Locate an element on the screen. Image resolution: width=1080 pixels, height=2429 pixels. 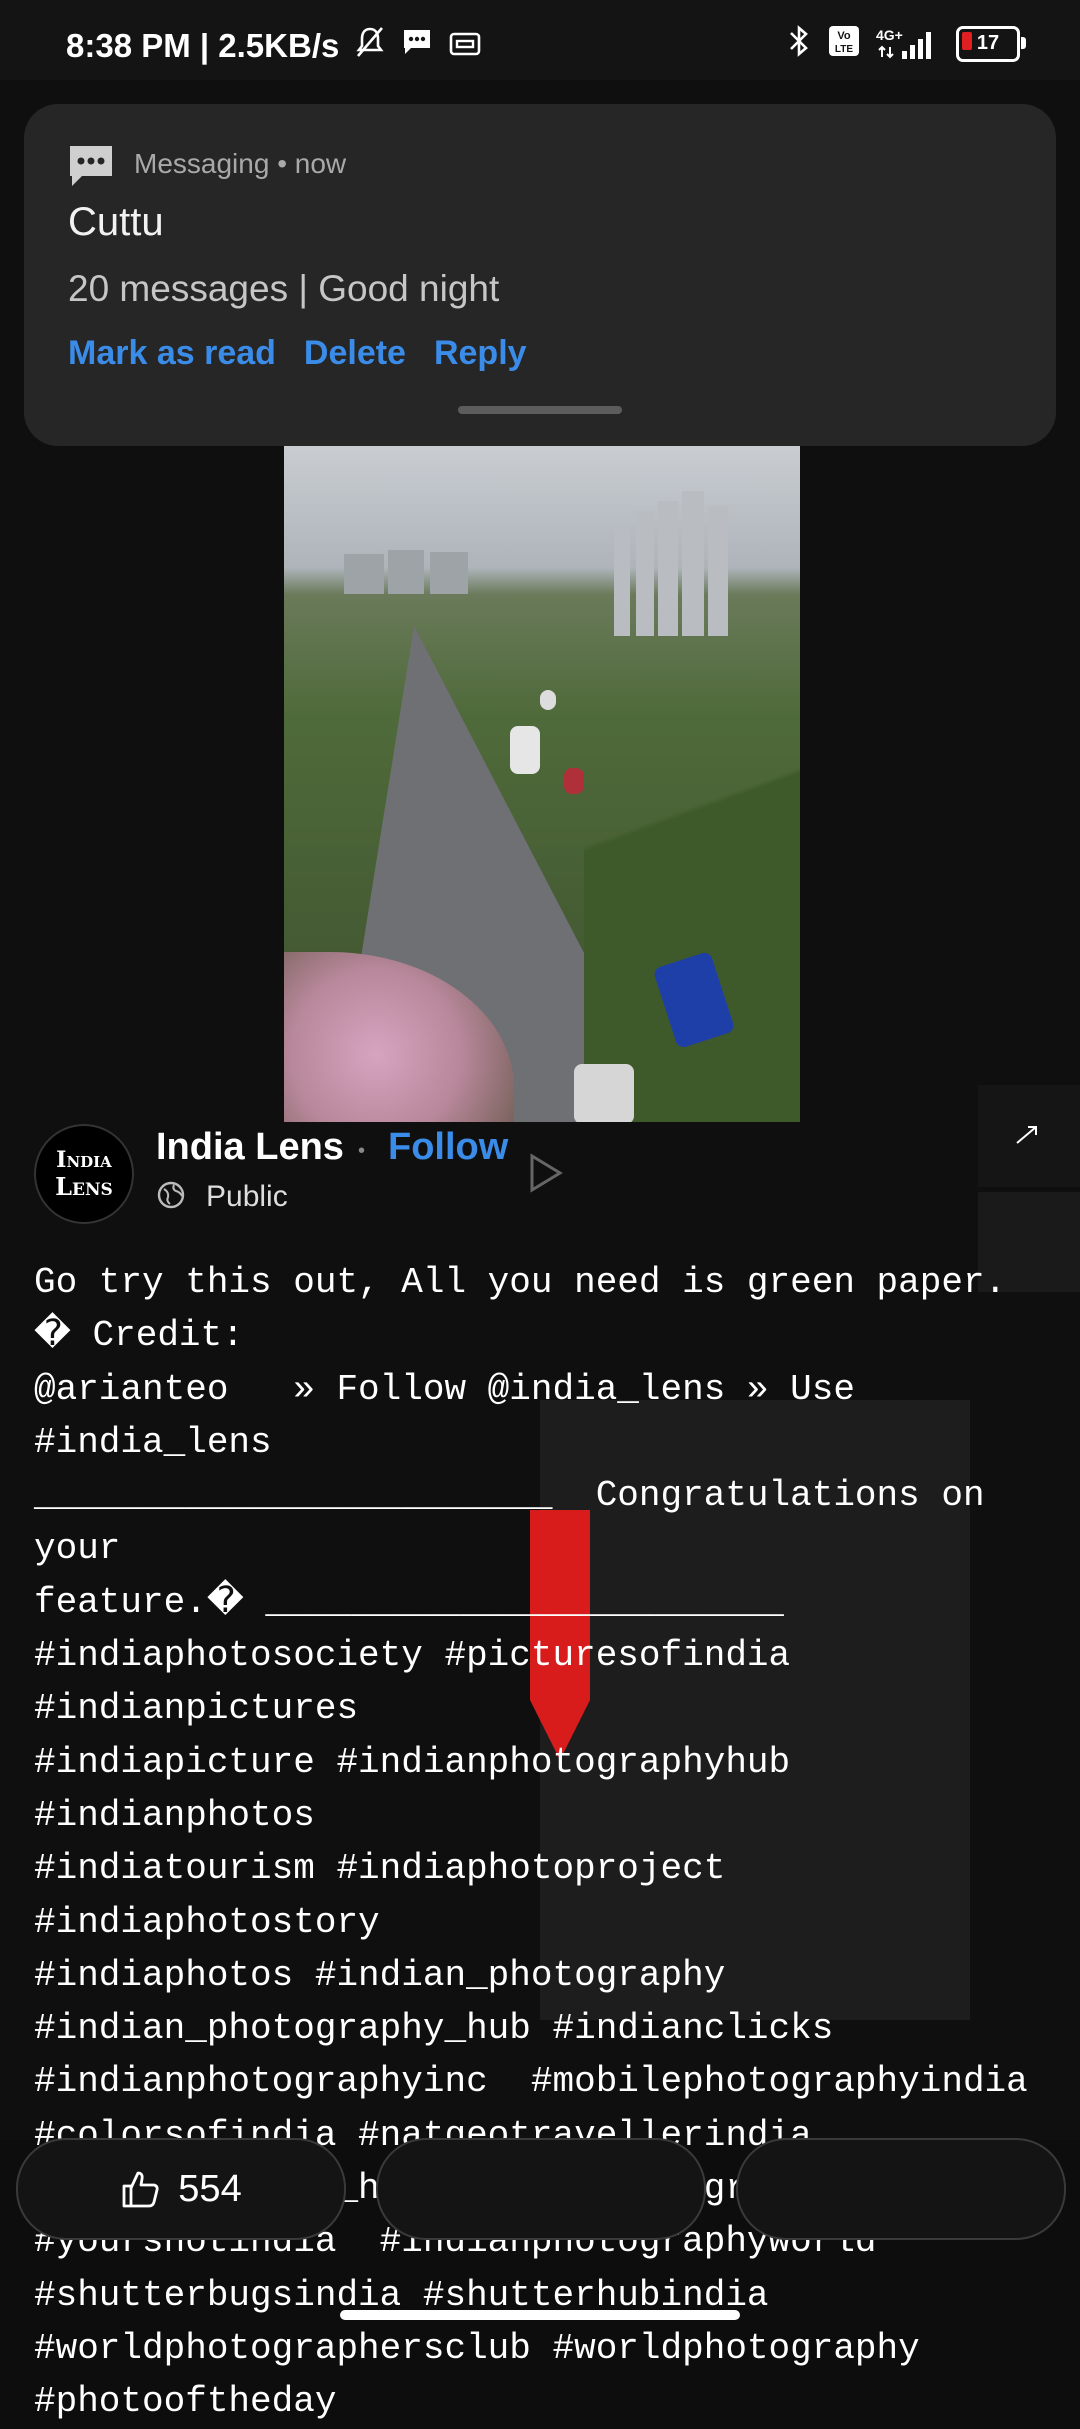
battery-icon: 17 is located at coordinates (991, 43).